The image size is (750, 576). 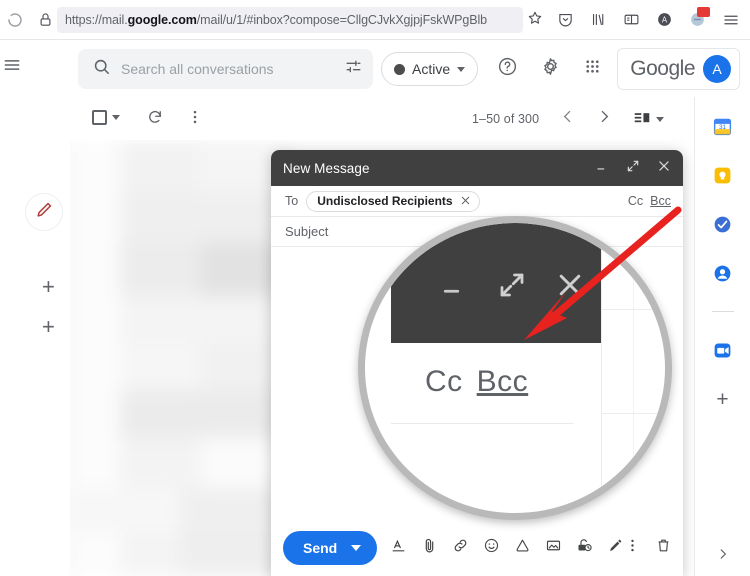 I want to click on google-keep-icon, so click(x=723, y=175).